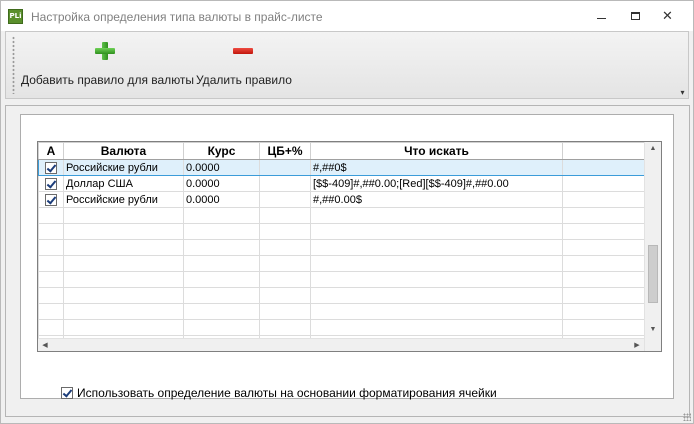  Describe the element at coordinates (653, 149) in the screenshot. I see `scroll-up-icon: ▲` at that location.